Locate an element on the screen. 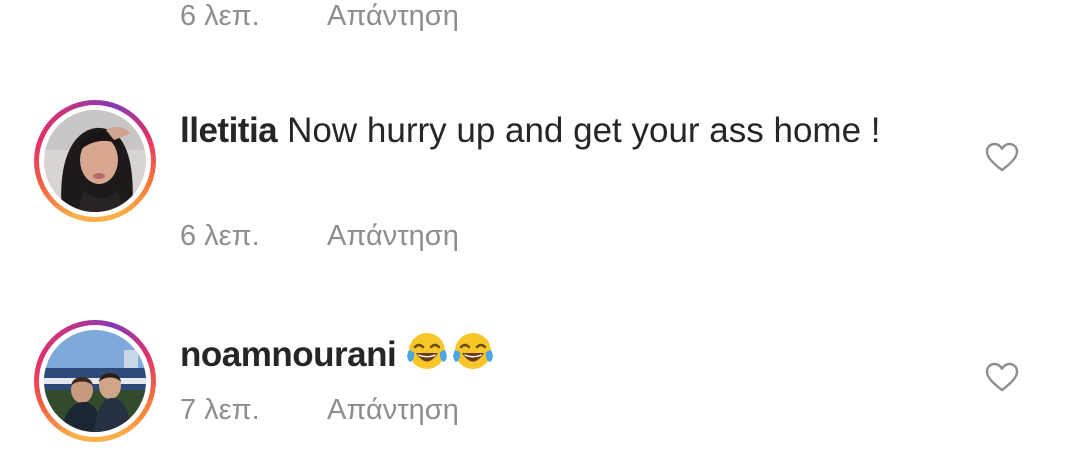 The image size is (1080, 462). comment-username: lletitia is located at coordinates (229, 130).